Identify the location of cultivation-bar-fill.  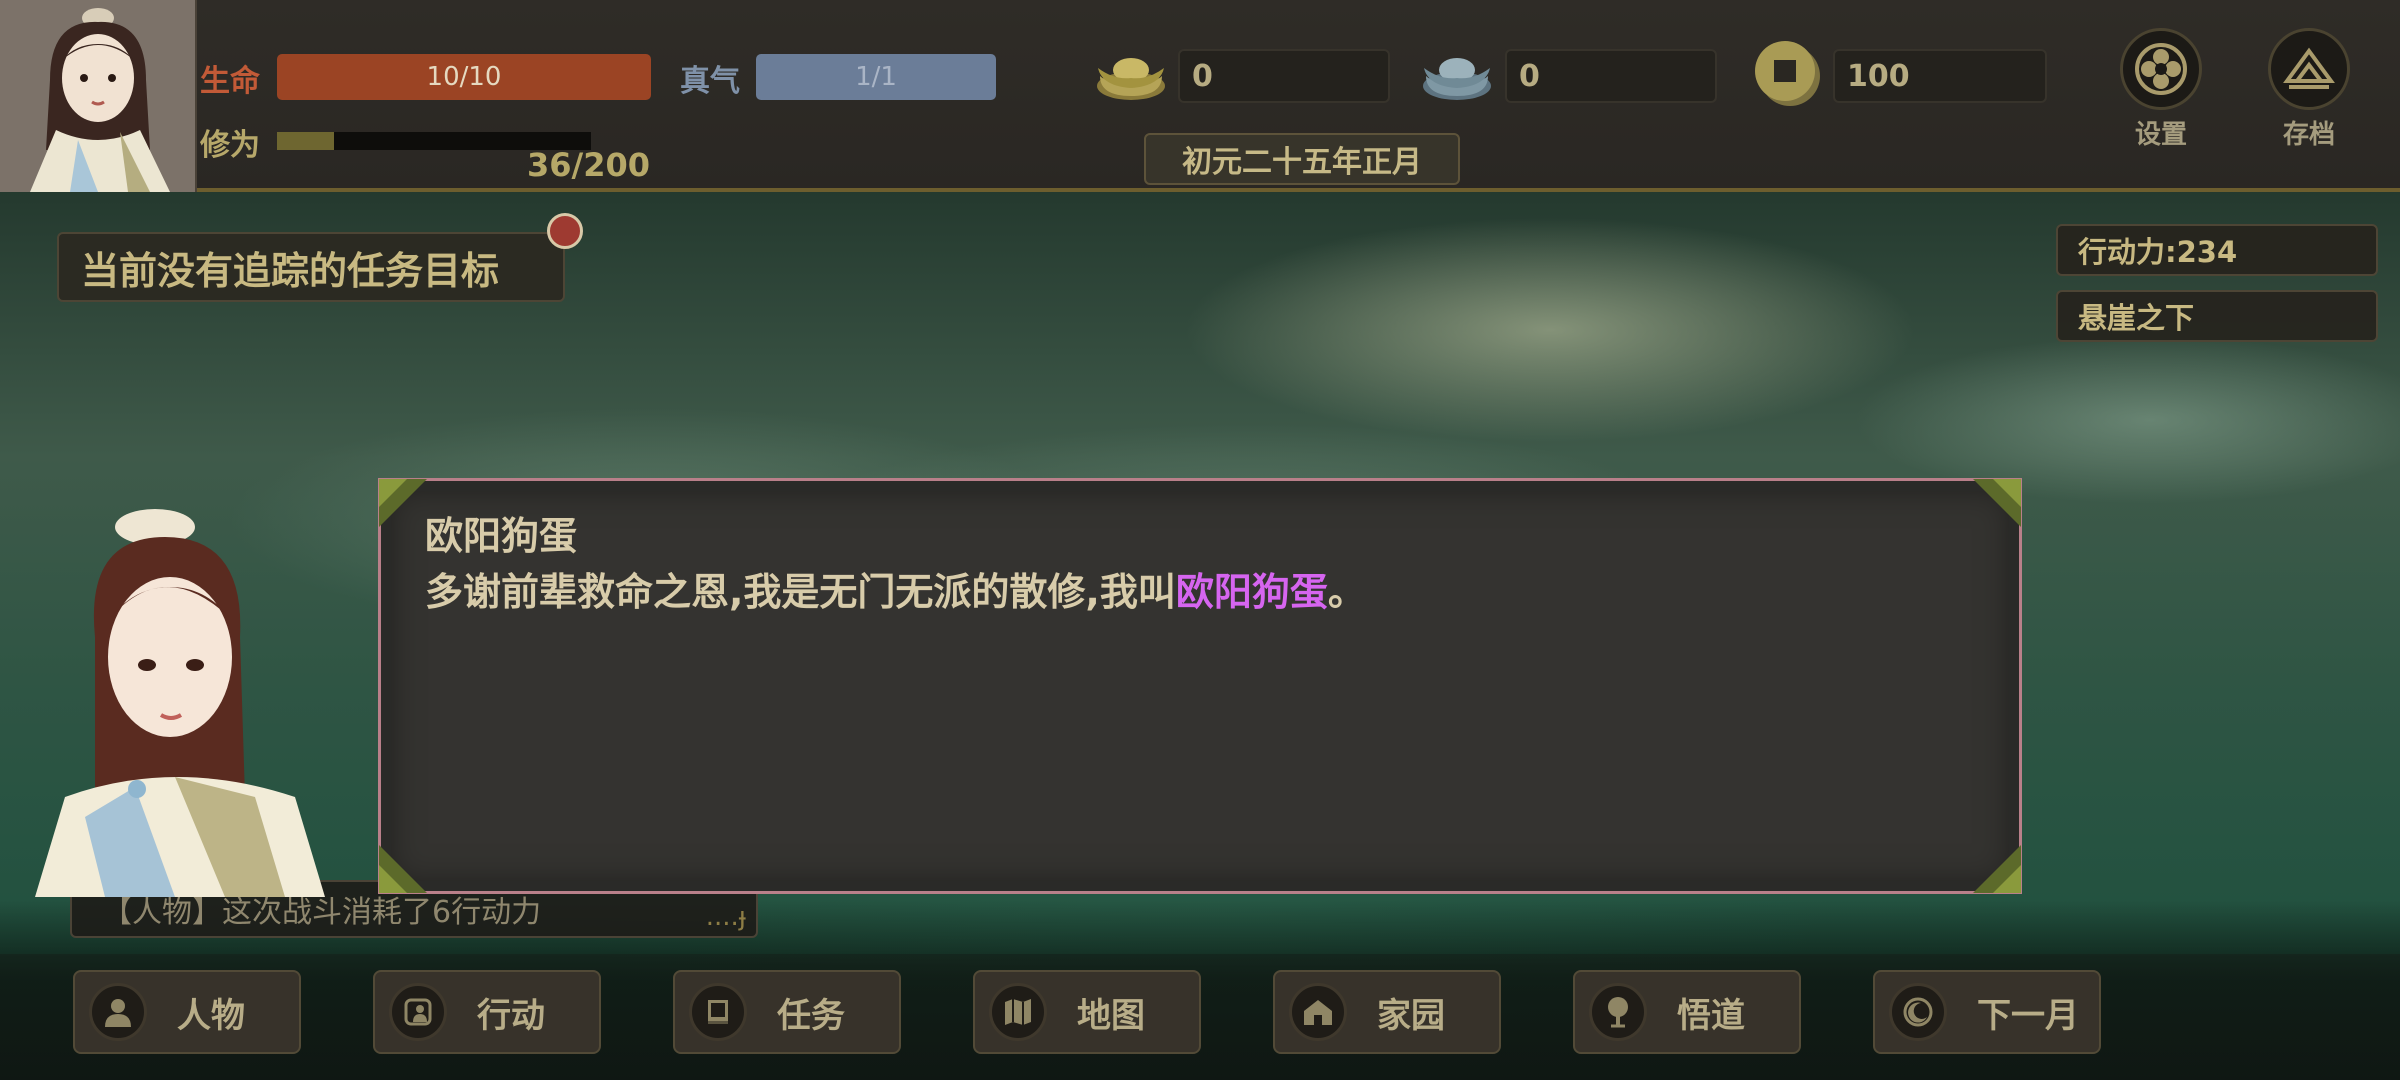
(305, 141).